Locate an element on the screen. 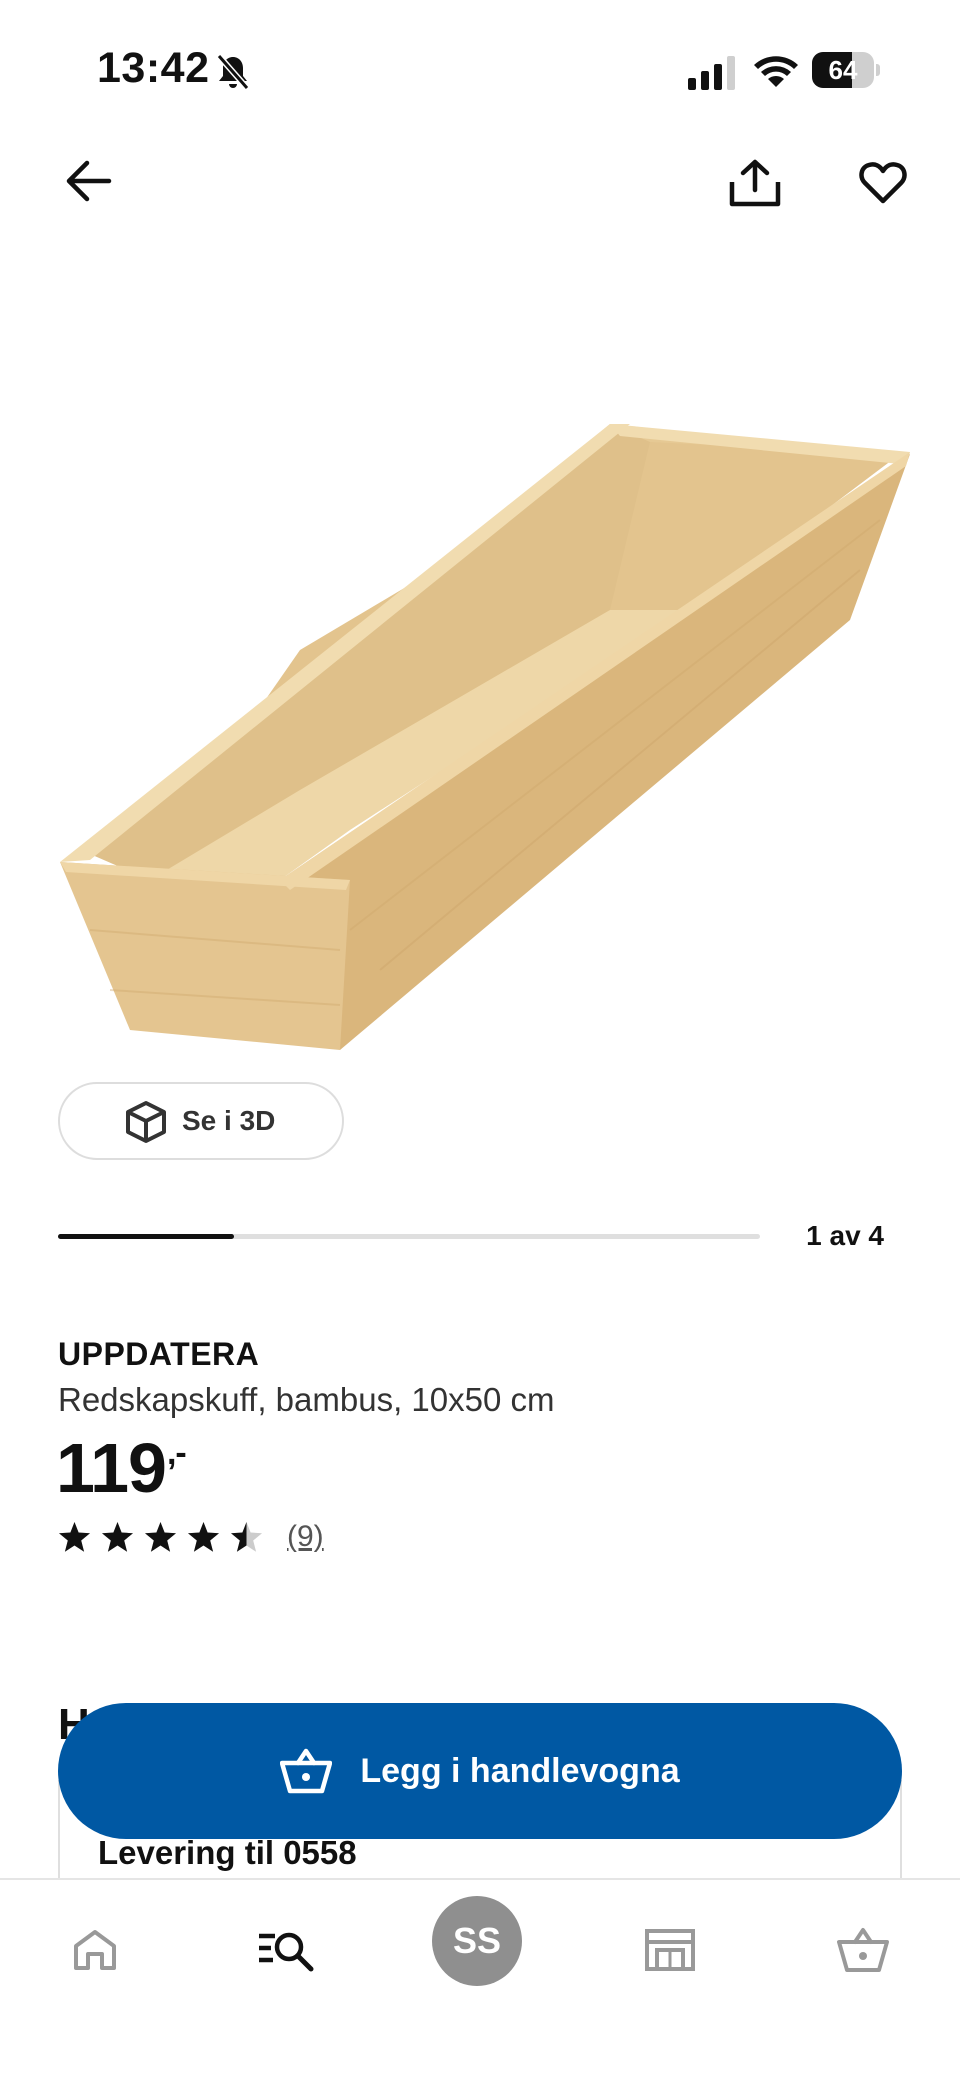 Image resolution: width=960 pixels, height=2081 pixels. arrow-left-icon is located at coordinates (89, 181).